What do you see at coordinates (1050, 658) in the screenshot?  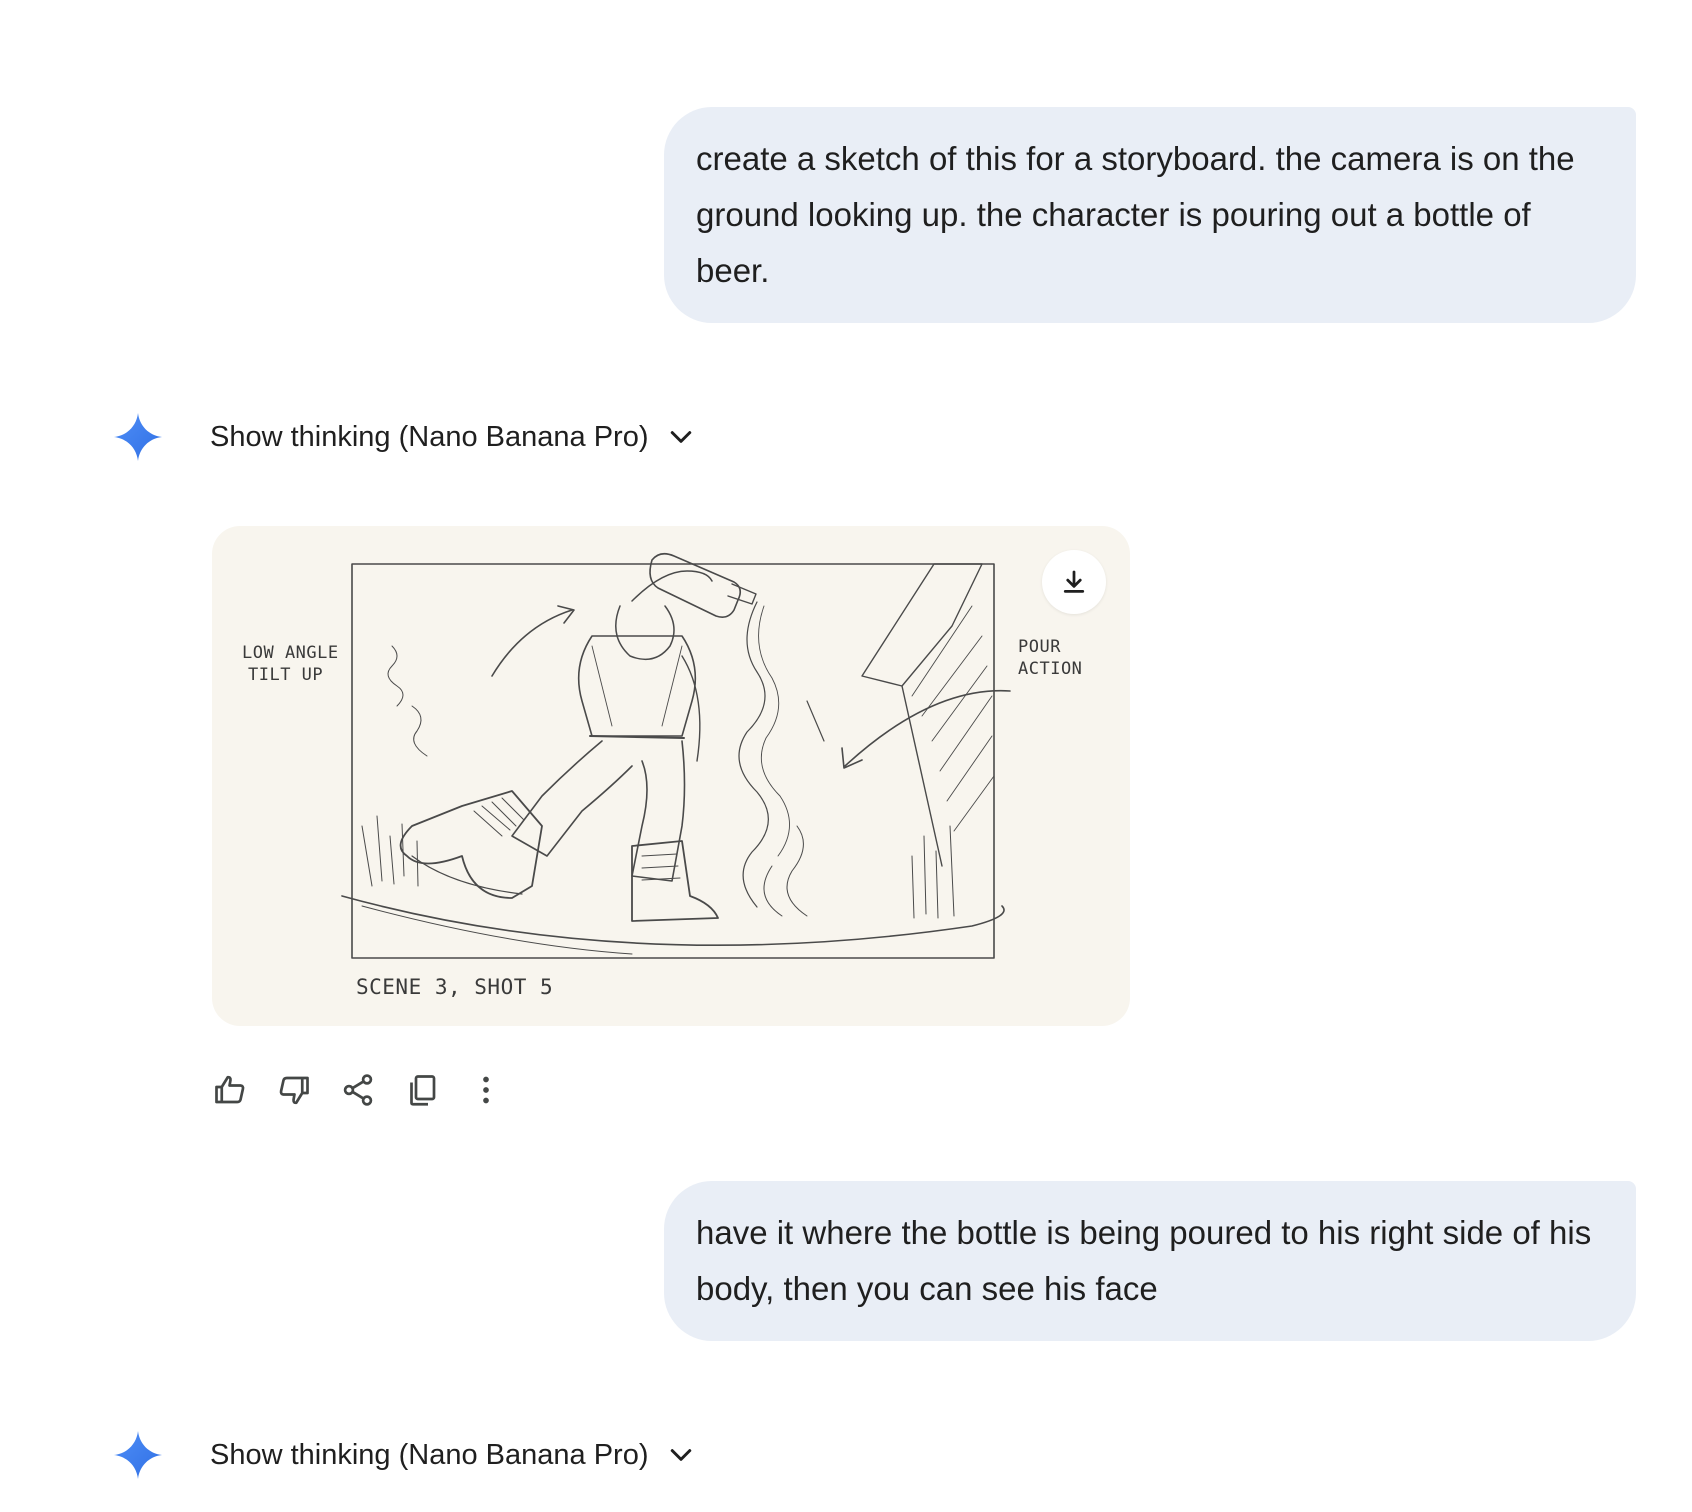 I see `pour-action-note: POUR ACTION` at bounding box center [1050, 658].